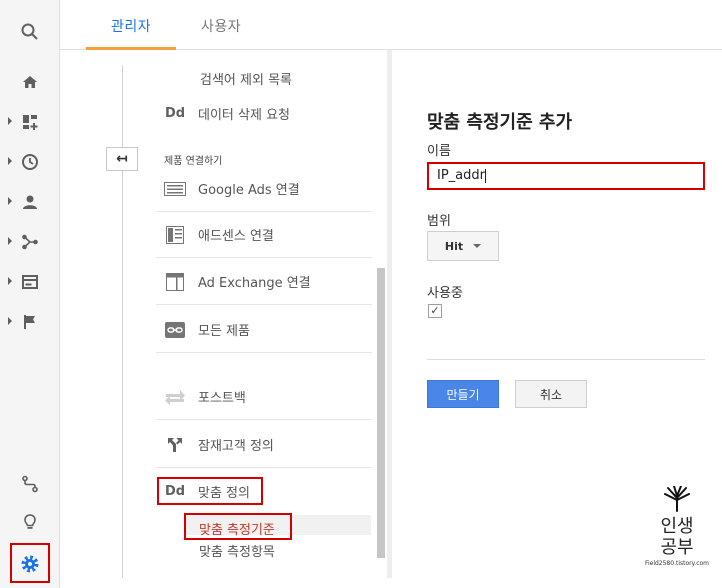  I want to click on nav-item-label: 애드센스 연결, so click(236, 236).